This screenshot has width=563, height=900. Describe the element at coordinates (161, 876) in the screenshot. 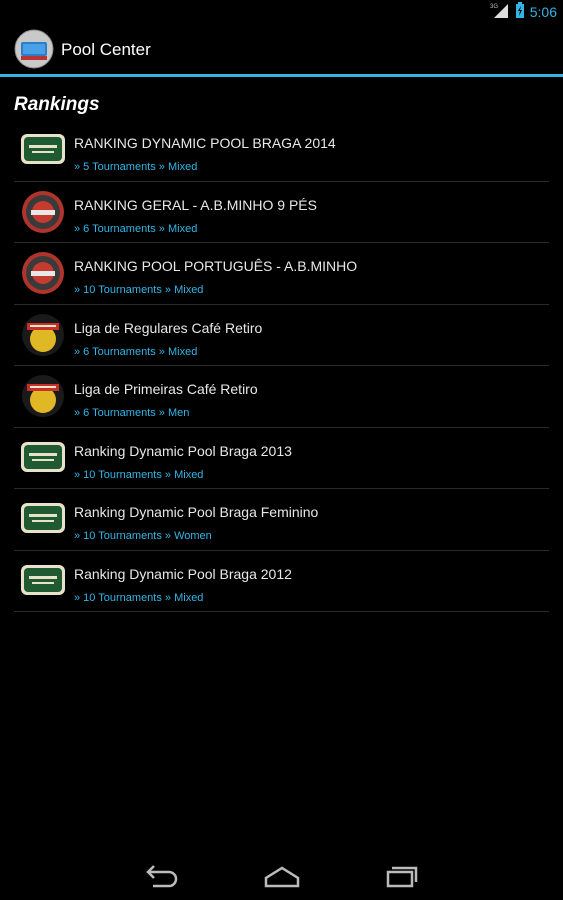

I see `back-icon` at that location.